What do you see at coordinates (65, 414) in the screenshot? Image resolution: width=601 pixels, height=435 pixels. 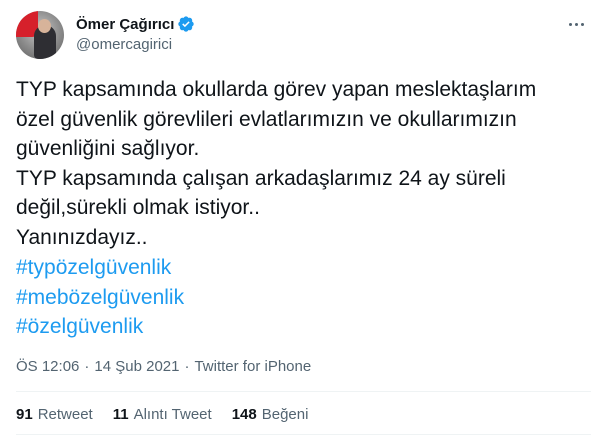 I see `retweet-label: Retweet` at bounding box center [65, 414].